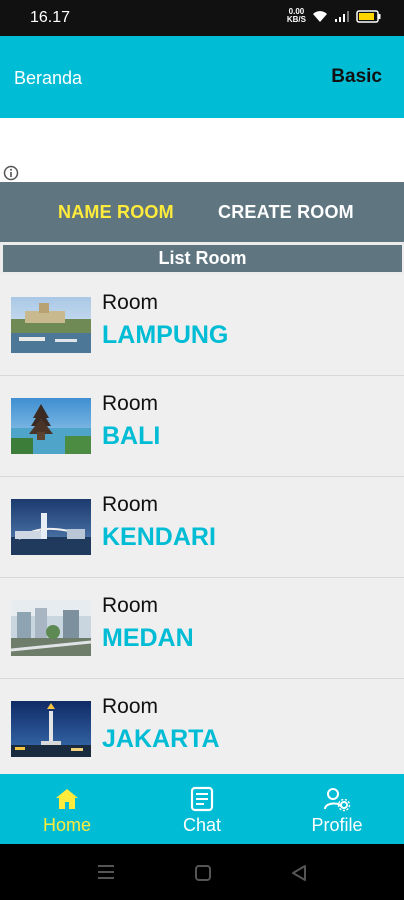 This screenshot has width=404, height=900. Describe the element at coordinates (286, 212) in the screenshot. I see `tab-create-room: CREATE ROOM` at that location.